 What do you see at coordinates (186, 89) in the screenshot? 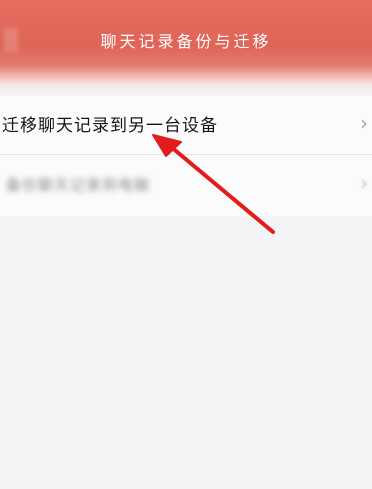
I see `header-fade` at bounding box center [186, 89].